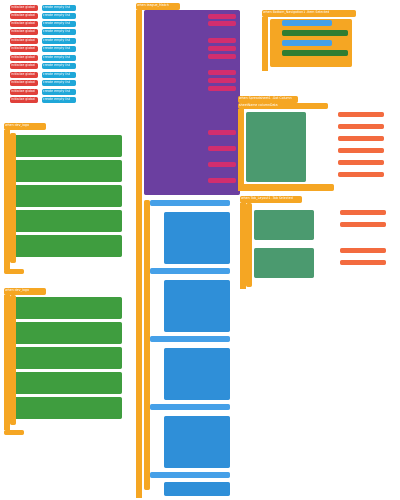 Image resolution: width=400 pixels, height=500 pixels. I want to click on event-header: when Tab_Layout1 .Tab Selected, so click(271, 199).